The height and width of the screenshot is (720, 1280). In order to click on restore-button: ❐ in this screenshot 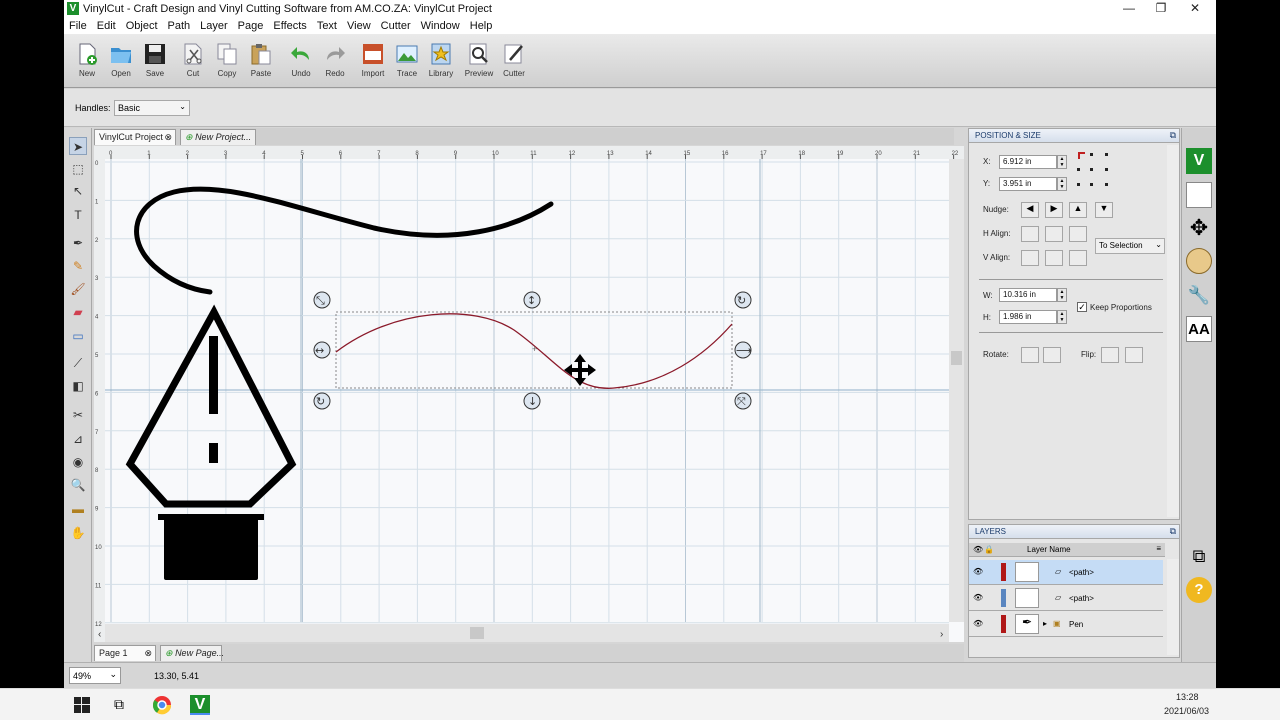, I will do `click(1161, 9)`.